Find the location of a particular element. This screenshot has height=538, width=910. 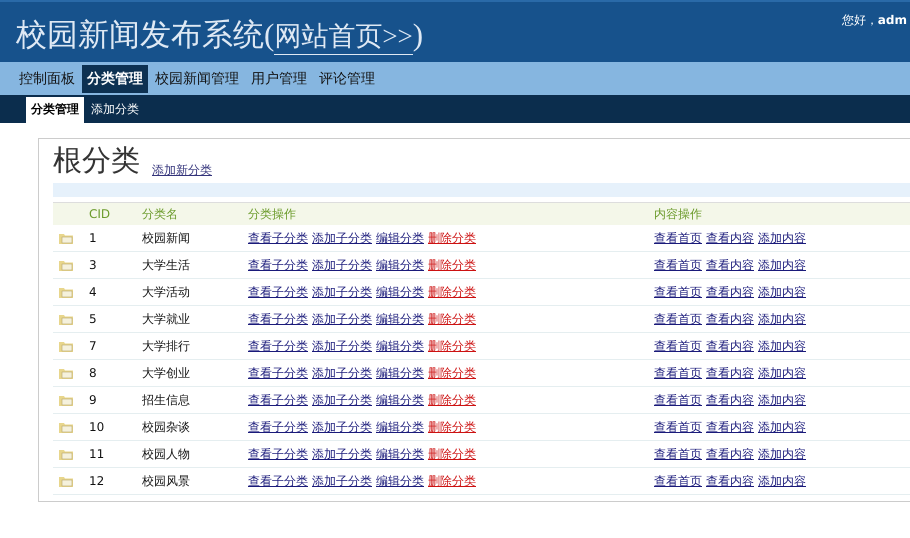

subnav-tab: 添加分类 is located at coordinates (115, 110).